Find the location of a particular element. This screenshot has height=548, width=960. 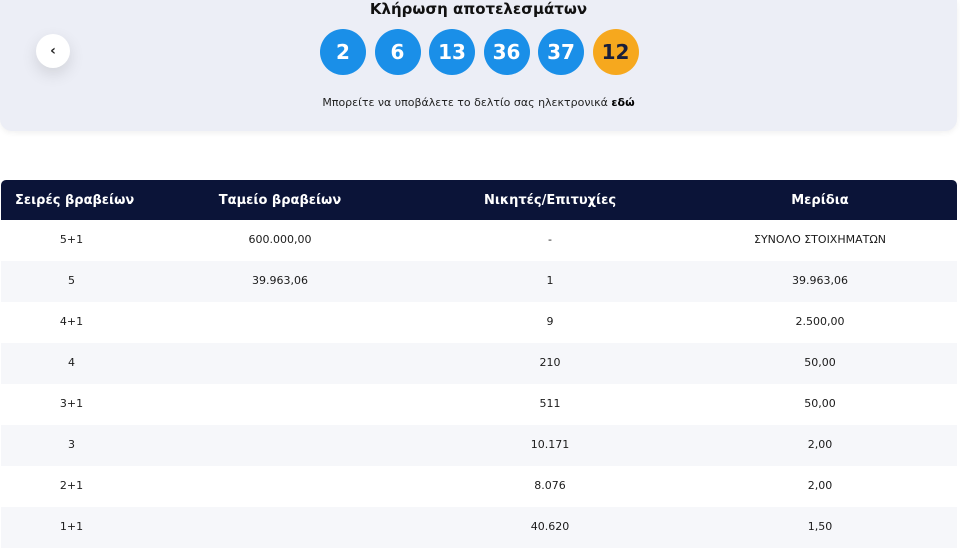

back-button: ‹ is located at coordinates (53, 51).